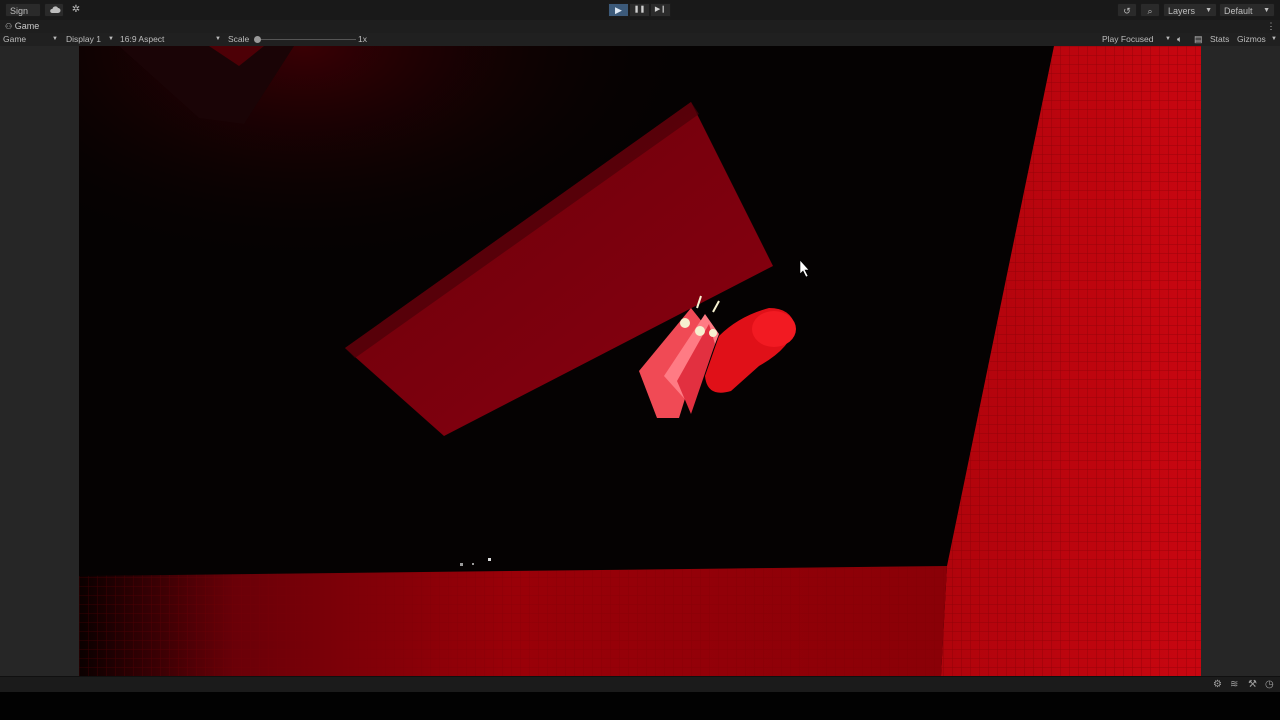 The image size is (1280, 720). What do you see at coordinates (171, 39) in the screenshot?
I see `aspect-dropdown: 16:9 Aspect ▼` at bounding box center [171, 39].